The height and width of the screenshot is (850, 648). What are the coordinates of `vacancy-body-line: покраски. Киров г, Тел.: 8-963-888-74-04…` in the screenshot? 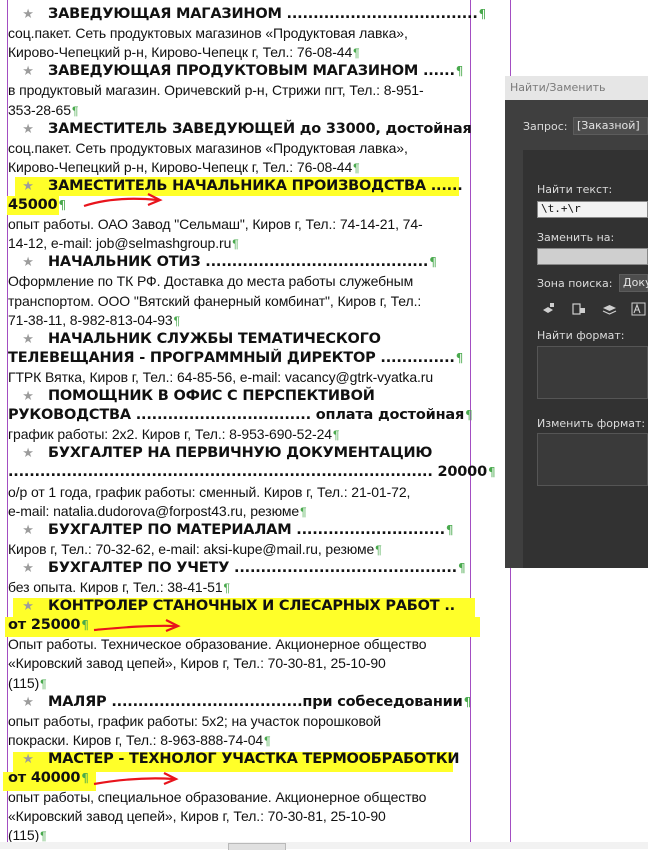 It's located at (238, 740).